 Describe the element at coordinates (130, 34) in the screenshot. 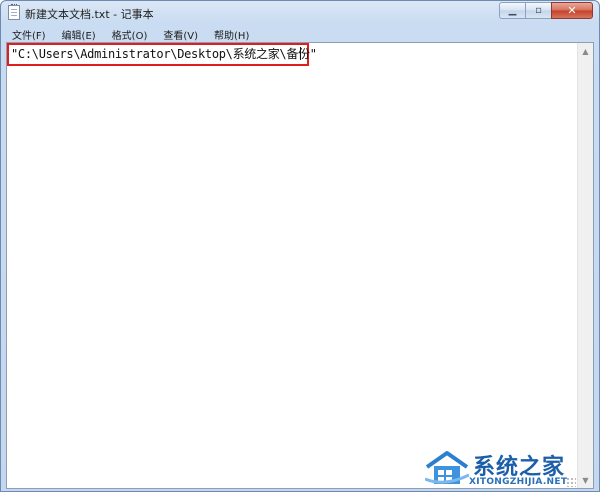

I see `menu-format: 格式(O)` at that location.